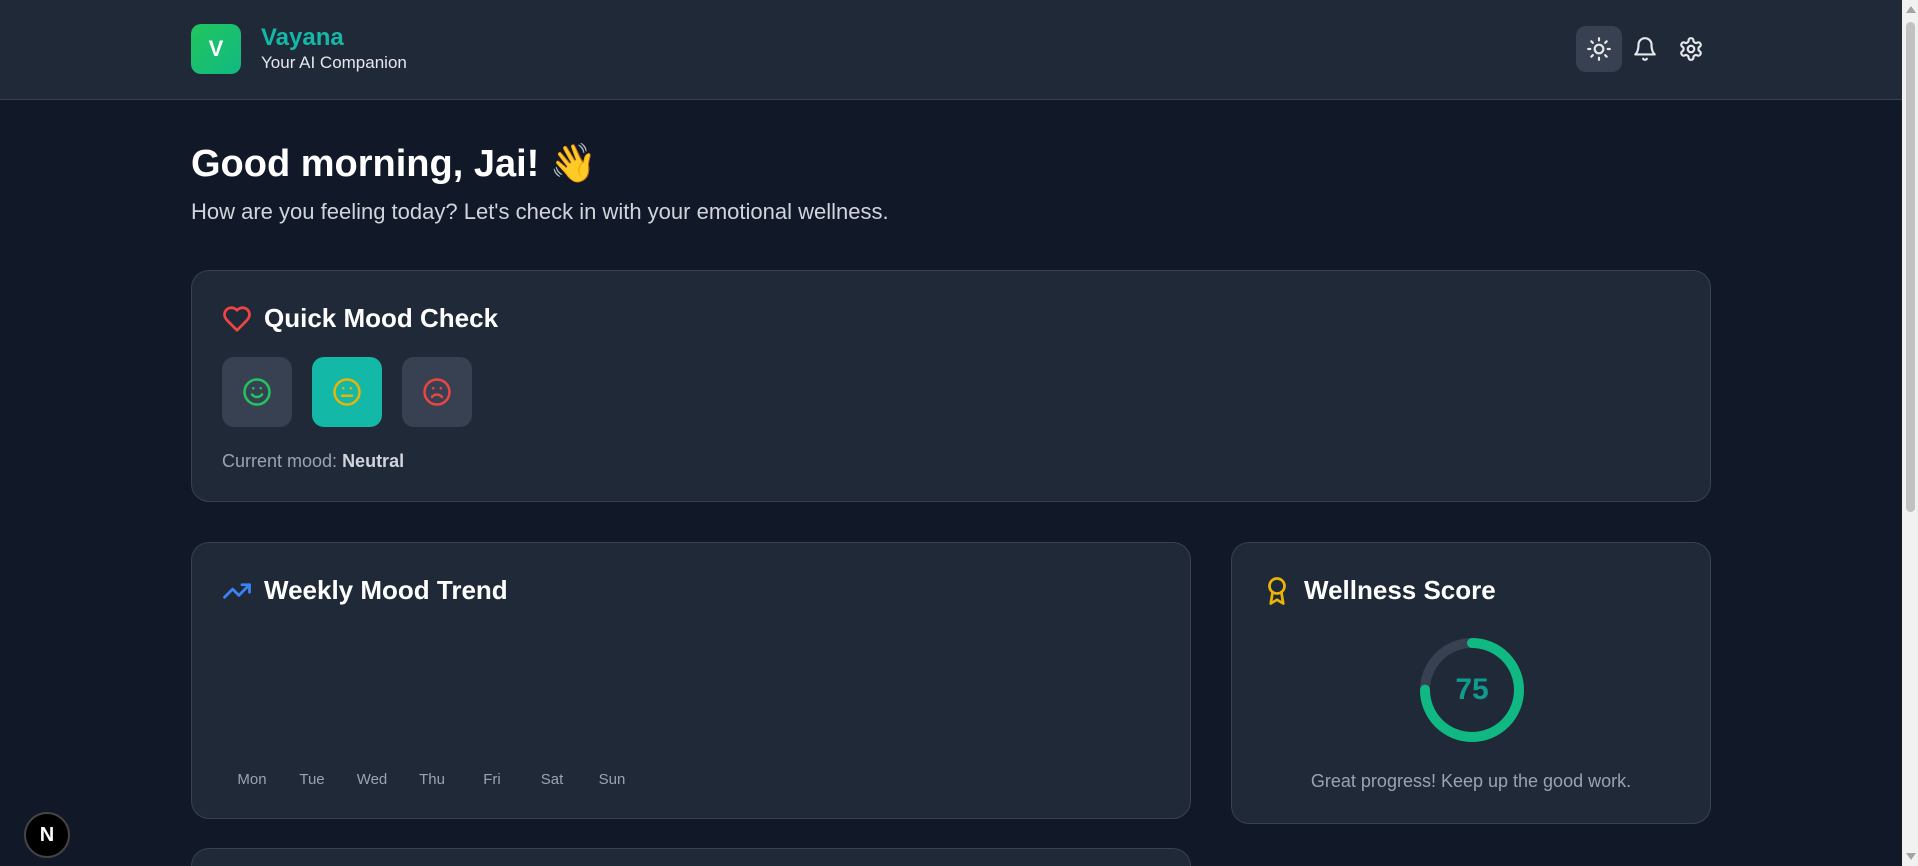 The image size is (1918, 866). I want to click on current-mood-label: Current mood:, so click(282, 461).